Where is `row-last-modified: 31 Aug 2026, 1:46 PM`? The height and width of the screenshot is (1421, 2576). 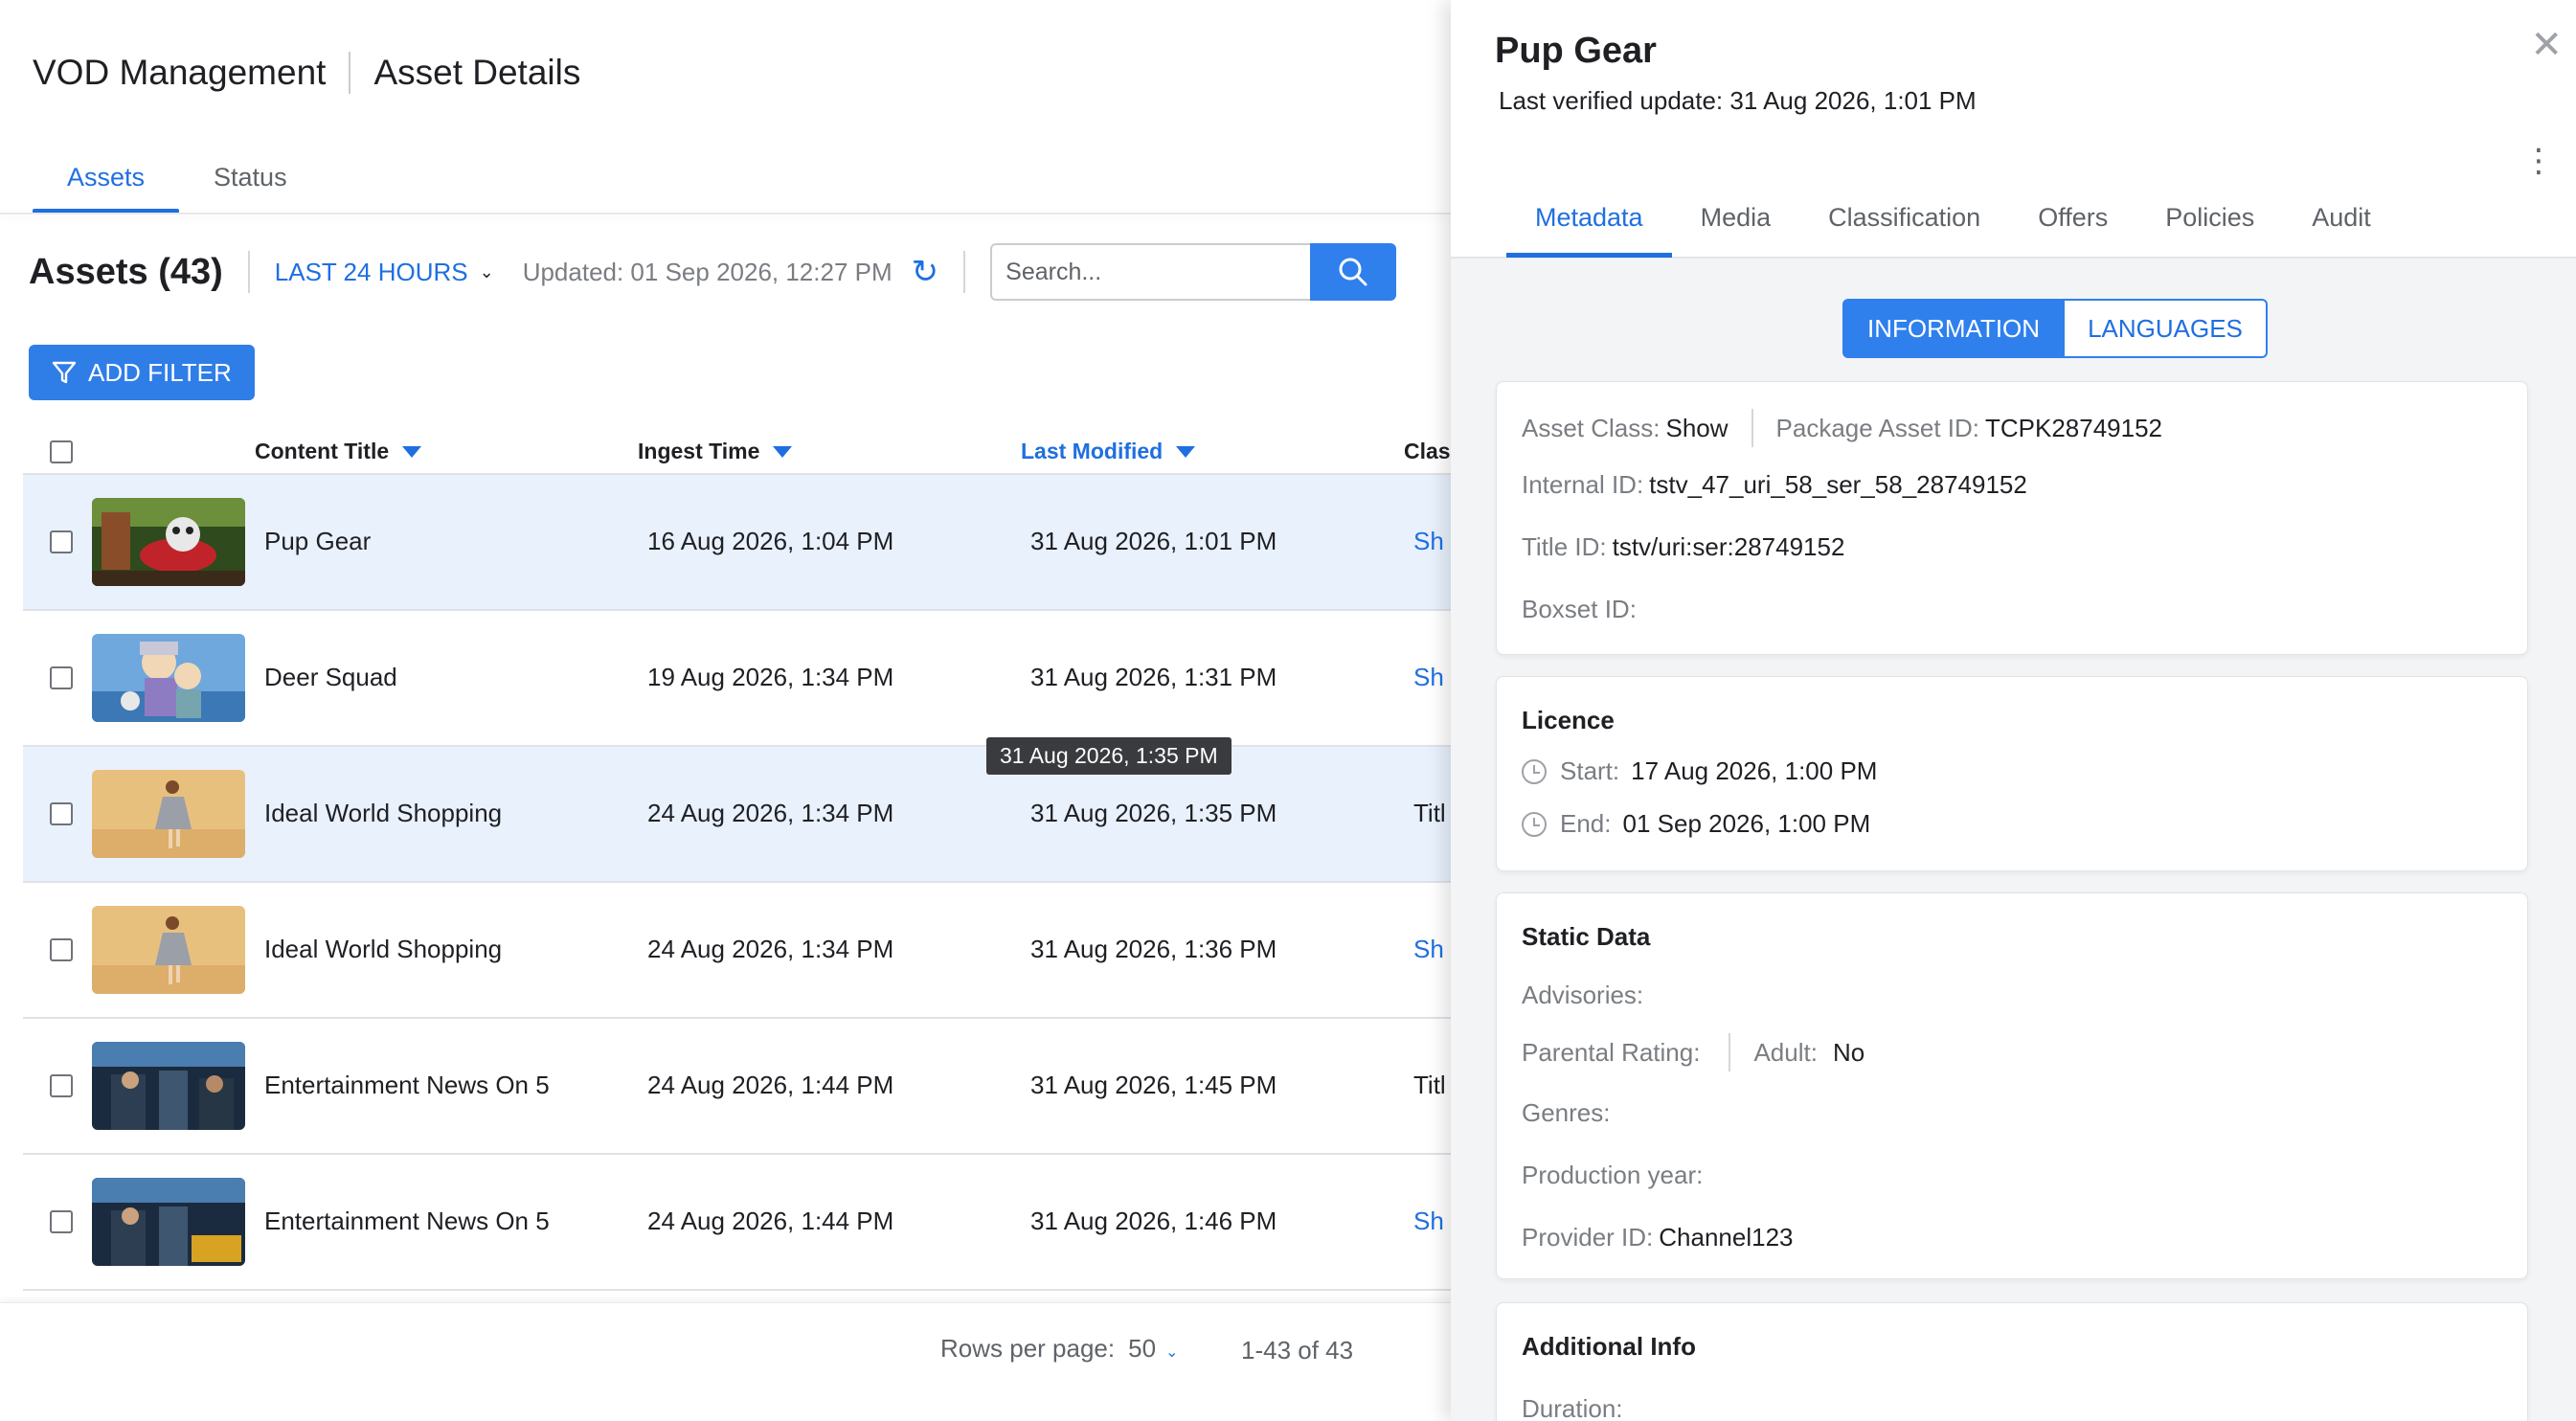 row-last-modified: 31 Aug 2026, 1:46 PM is located at coordinates (1153, 1221).